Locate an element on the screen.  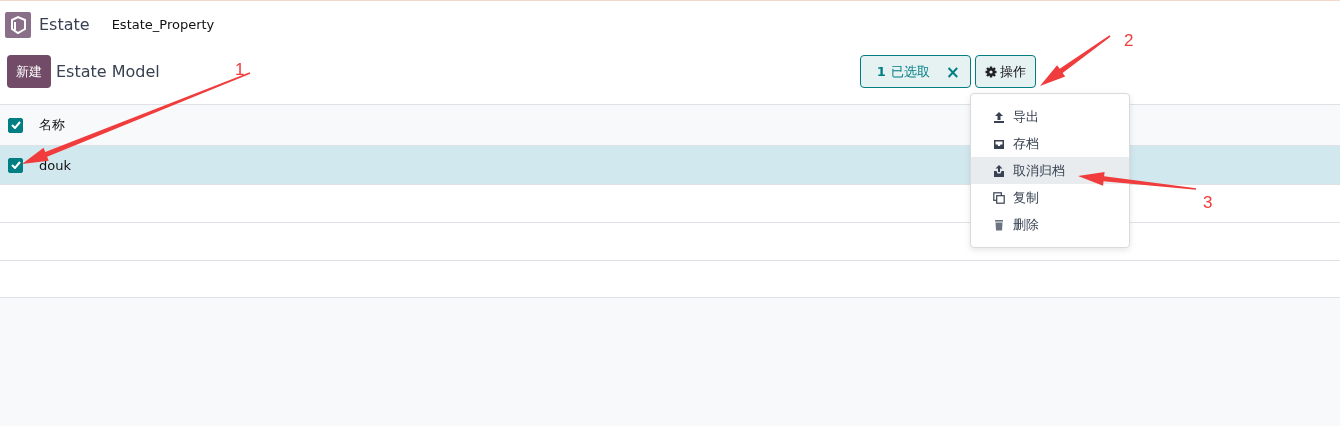
app-name: Estate is located at coordinates (64, 24).